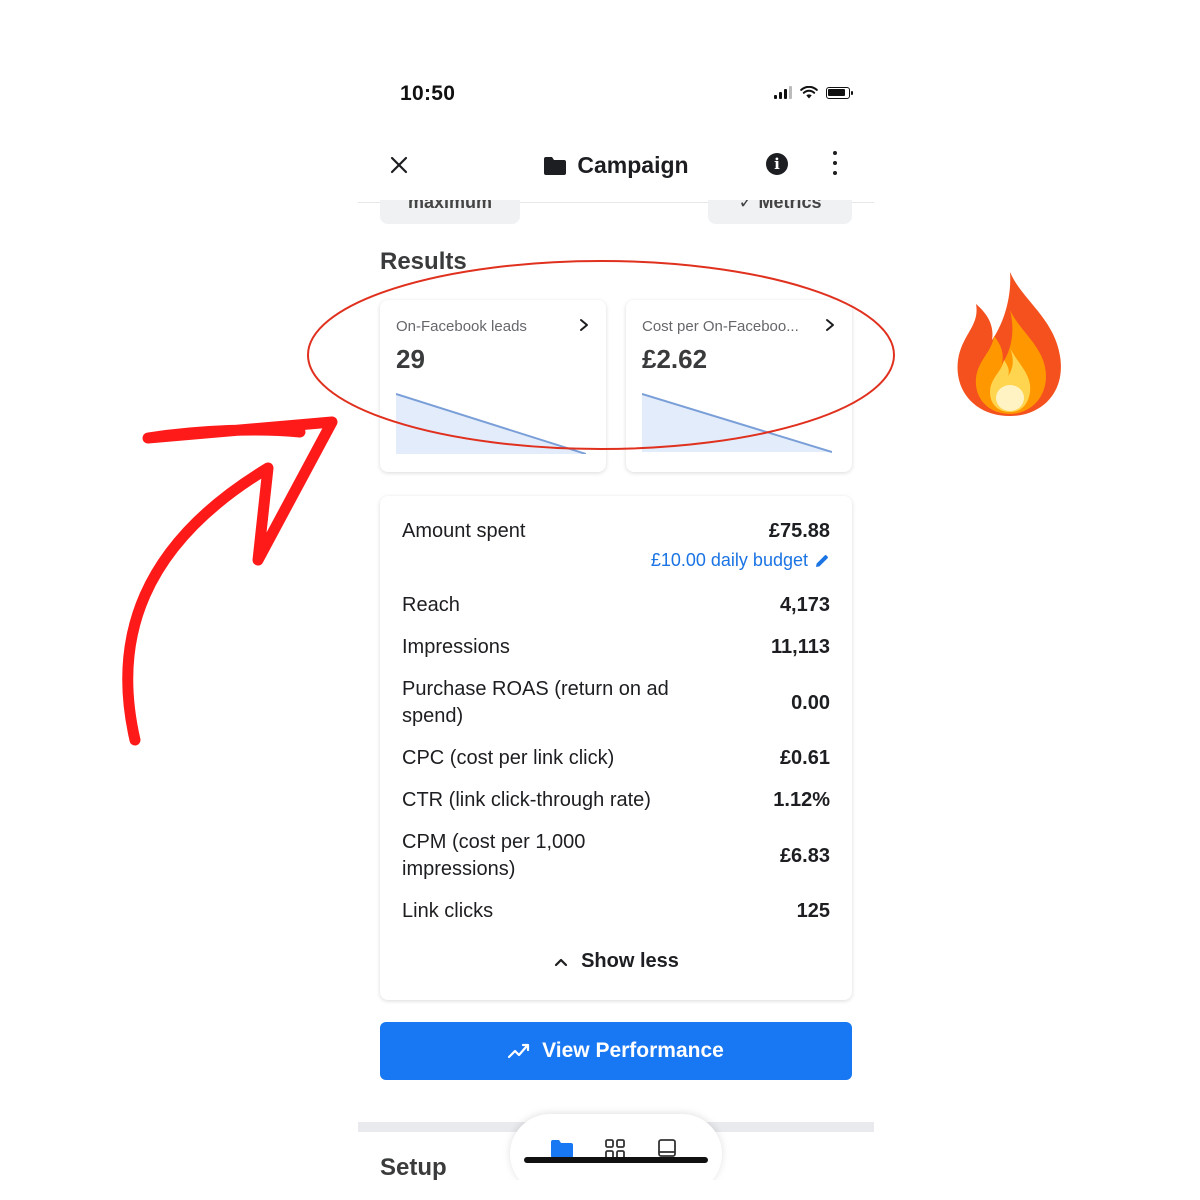 Image resolution: width=1200 pixels, height=1200 pixels. What do you see at coordinates (739, 386) in the screenshot?
I see `metric-card-cost-per-lead: Cost per On-Faceboo... £2.62` at bounding box center [739, 386].